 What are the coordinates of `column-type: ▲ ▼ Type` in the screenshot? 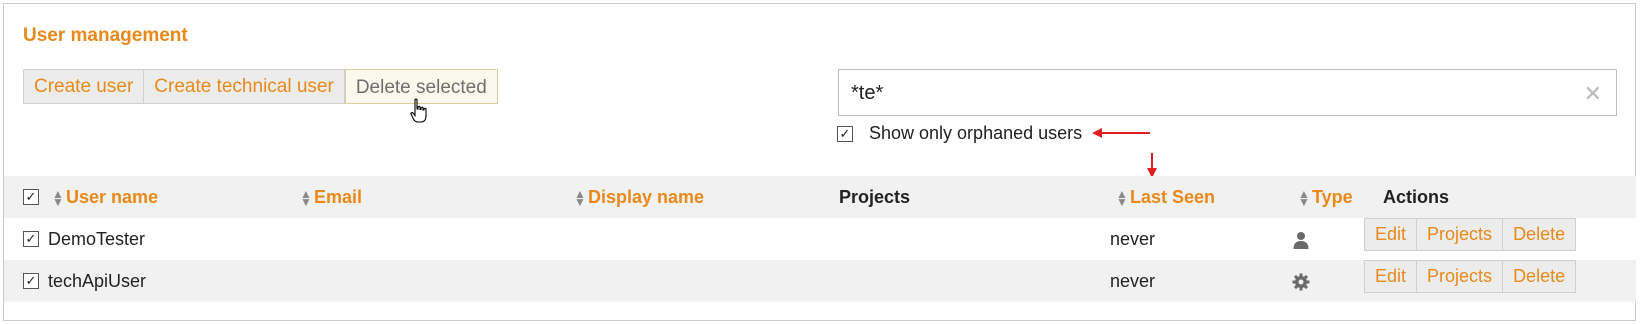 It's located at (1325, 197).